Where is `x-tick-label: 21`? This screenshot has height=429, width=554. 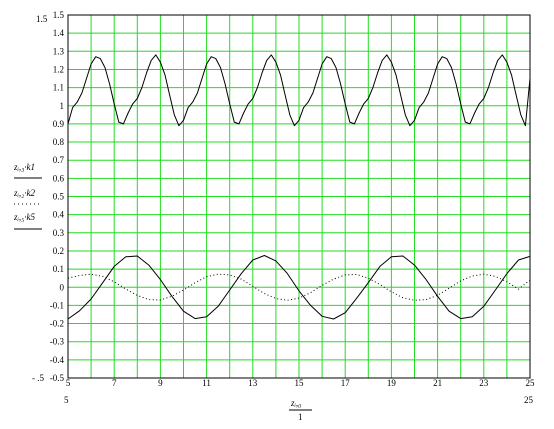
x-tick-label: 21 is located at coordinates (437, 383).